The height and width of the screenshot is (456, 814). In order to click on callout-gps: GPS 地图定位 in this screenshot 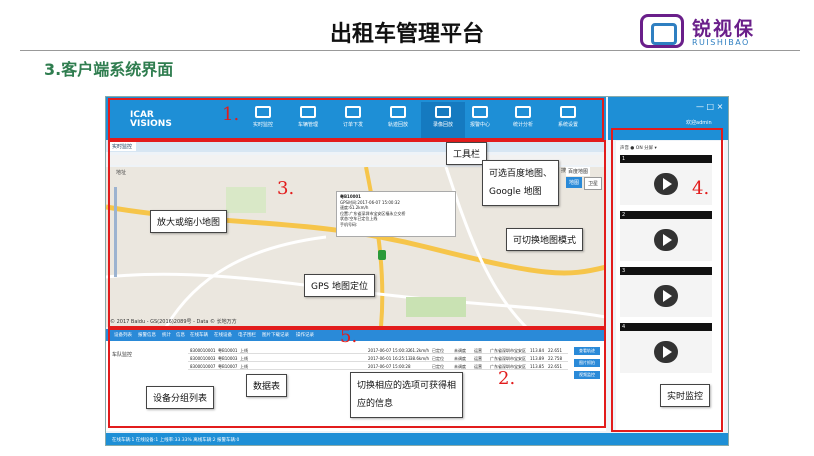, I will do `click(339, 285)`.